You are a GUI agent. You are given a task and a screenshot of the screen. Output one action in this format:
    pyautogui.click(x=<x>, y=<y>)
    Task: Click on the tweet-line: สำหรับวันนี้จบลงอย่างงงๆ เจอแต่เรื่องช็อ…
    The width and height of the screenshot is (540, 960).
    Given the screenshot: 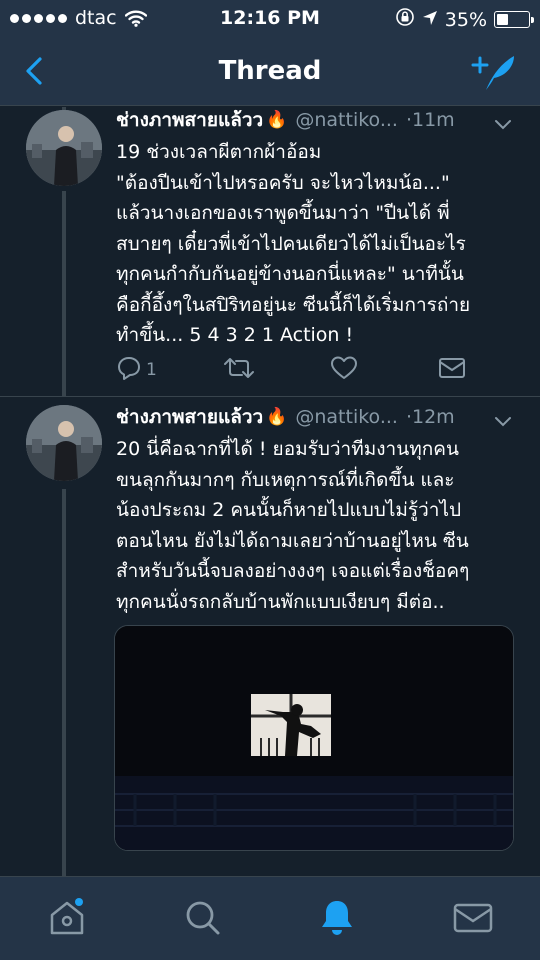 What is the action you would take?
    pyautogui.click(x=293, y=571)
    